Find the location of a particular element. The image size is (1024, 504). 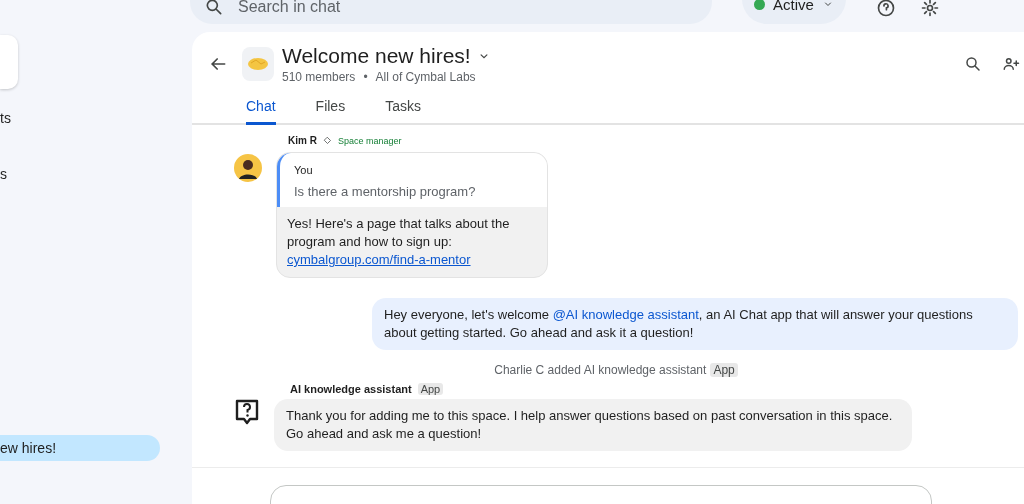

quote-author: You is located at coordinates (304, 170).